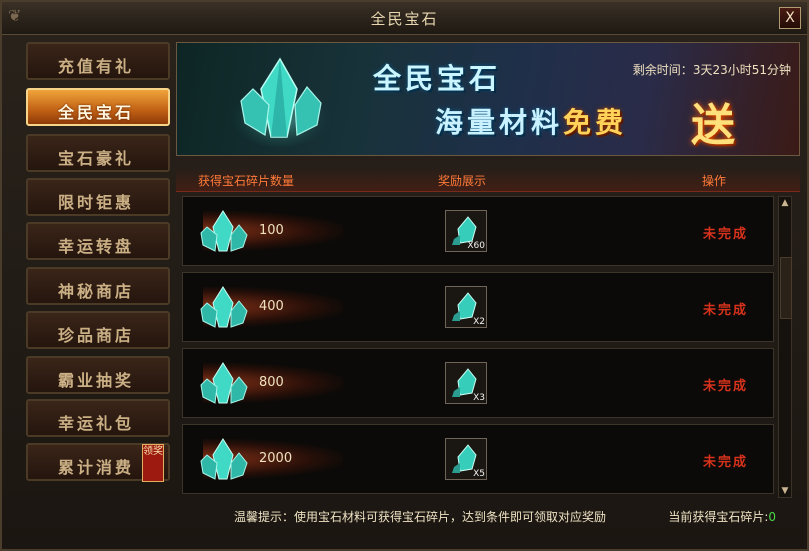 The width and height of the screenshot is (809, 551). What do you see at coordinates (466, 307) in the screenshot?
I see `reward-slot: X2` at bounding box center [466, 307].